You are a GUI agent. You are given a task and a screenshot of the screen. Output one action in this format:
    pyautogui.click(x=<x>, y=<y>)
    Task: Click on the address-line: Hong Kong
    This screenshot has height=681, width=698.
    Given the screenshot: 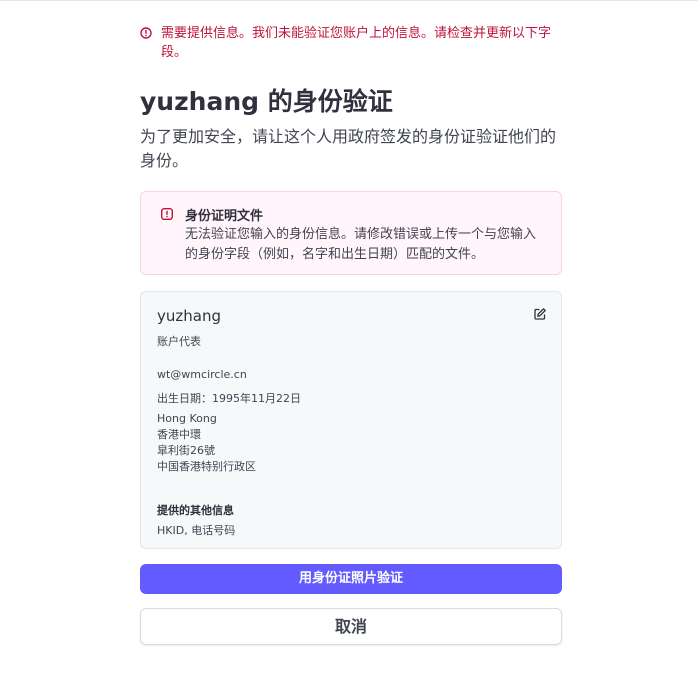 What is the action you would take?
    pyautogui.click(x=187, y=418)
    